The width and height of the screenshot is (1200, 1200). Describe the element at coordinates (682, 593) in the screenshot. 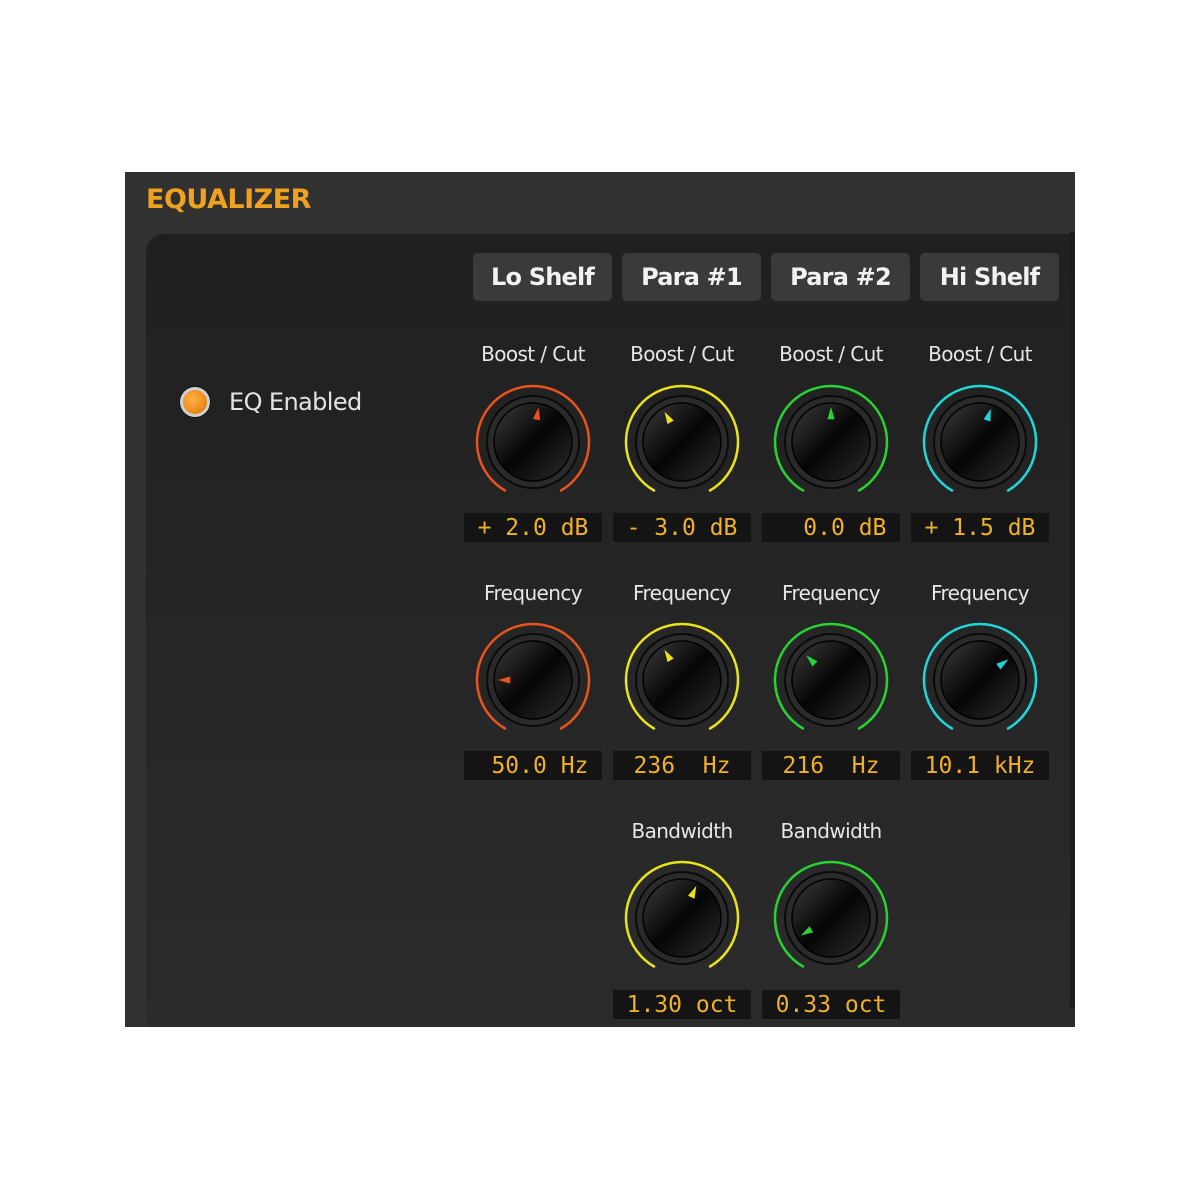

I see `para-1-frequency-label: Frequency` at that location.